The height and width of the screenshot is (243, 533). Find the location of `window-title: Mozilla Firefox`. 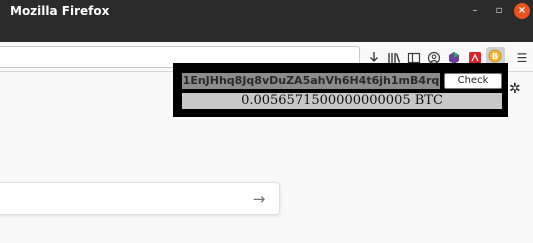

window-title: Mozilla Firefox is located at coordinates (60, 11).